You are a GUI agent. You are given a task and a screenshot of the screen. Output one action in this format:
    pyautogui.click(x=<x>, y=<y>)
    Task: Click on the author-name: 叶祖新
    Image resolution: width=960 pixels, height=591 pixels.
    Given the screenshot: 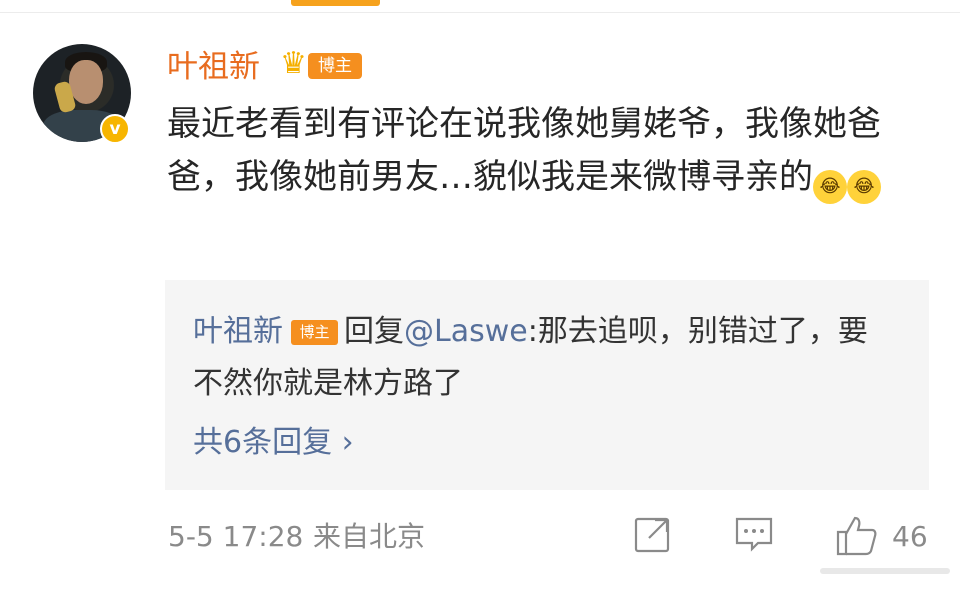 What is the action you would take?
    pyautogui.click(x=213, y=67)
    